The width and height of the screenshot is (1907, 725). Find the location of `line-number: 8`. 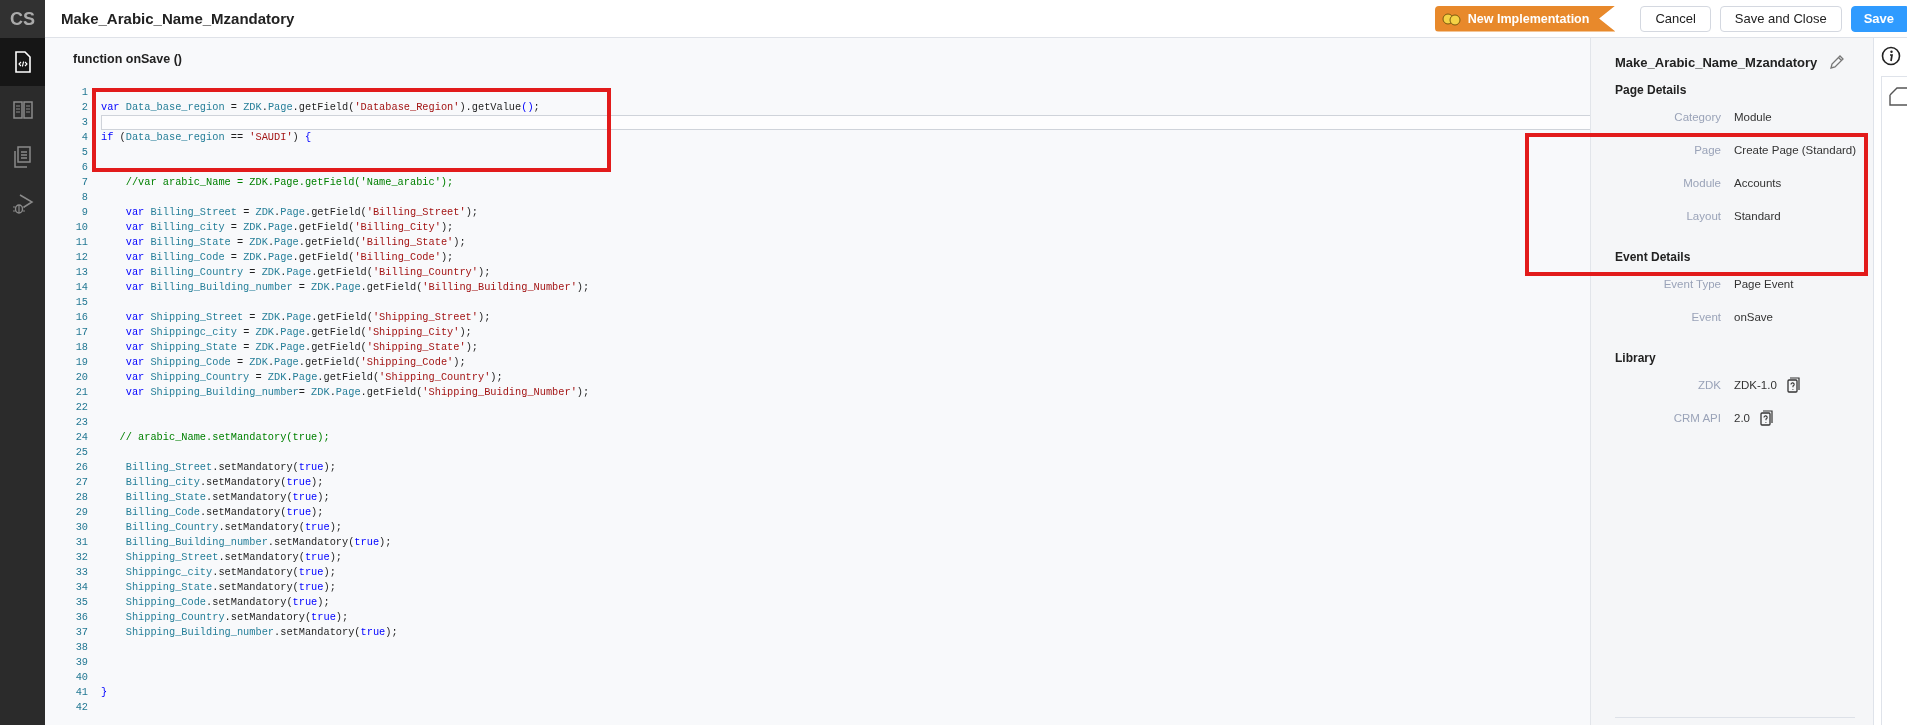

line-number: 8 is located at coordinates (84, 197).